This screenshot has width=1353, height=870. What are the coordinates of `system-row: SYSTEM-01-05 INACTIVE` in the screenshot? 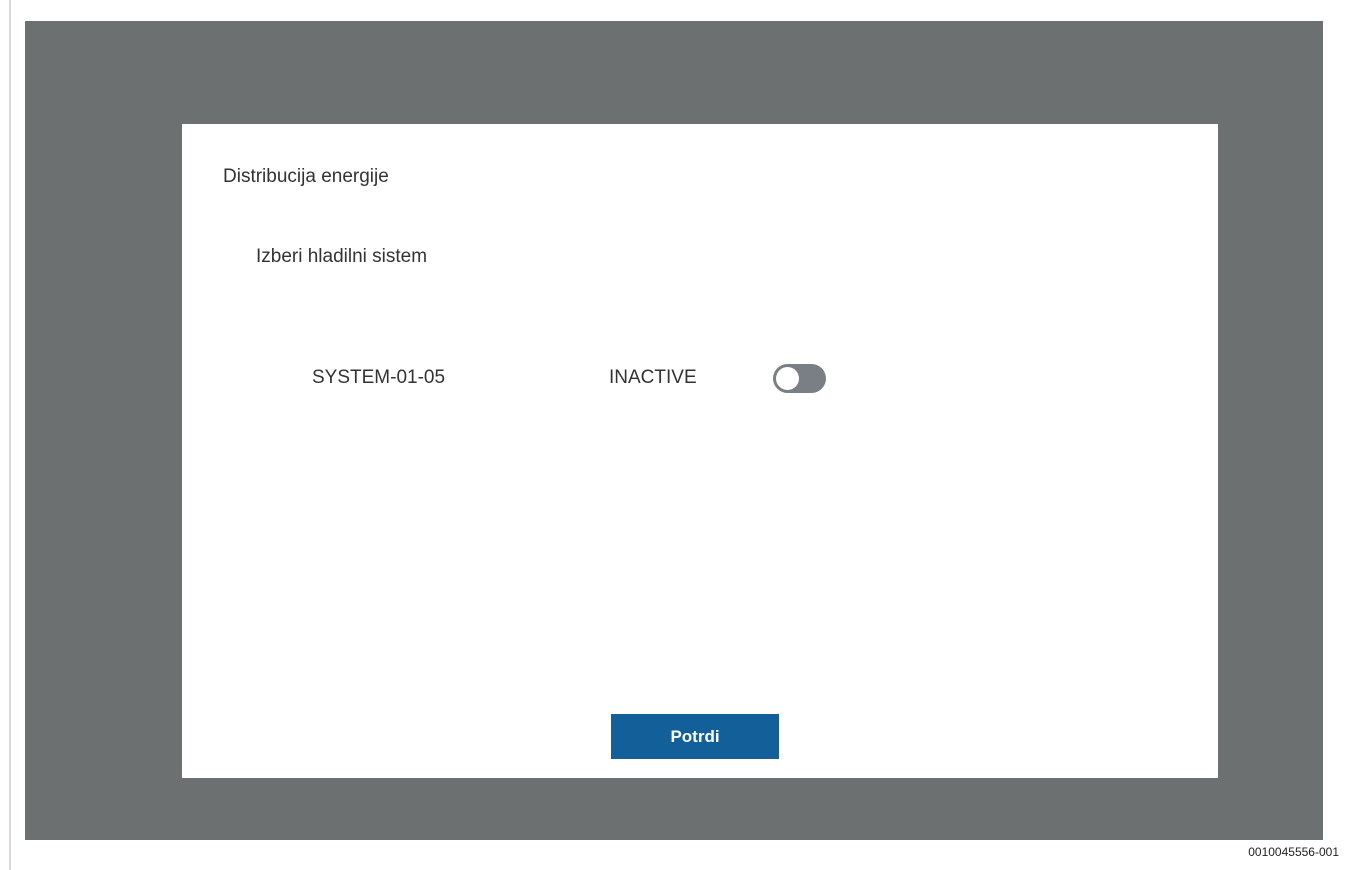 It's located at (700, 380).